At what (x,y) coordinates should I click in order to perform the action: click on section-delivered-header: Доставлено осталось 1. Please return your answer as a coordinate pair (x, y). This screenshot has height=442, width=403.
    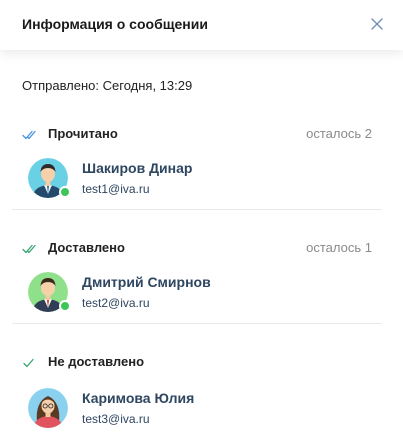
    Looking at the image, I should click on (202, 248).